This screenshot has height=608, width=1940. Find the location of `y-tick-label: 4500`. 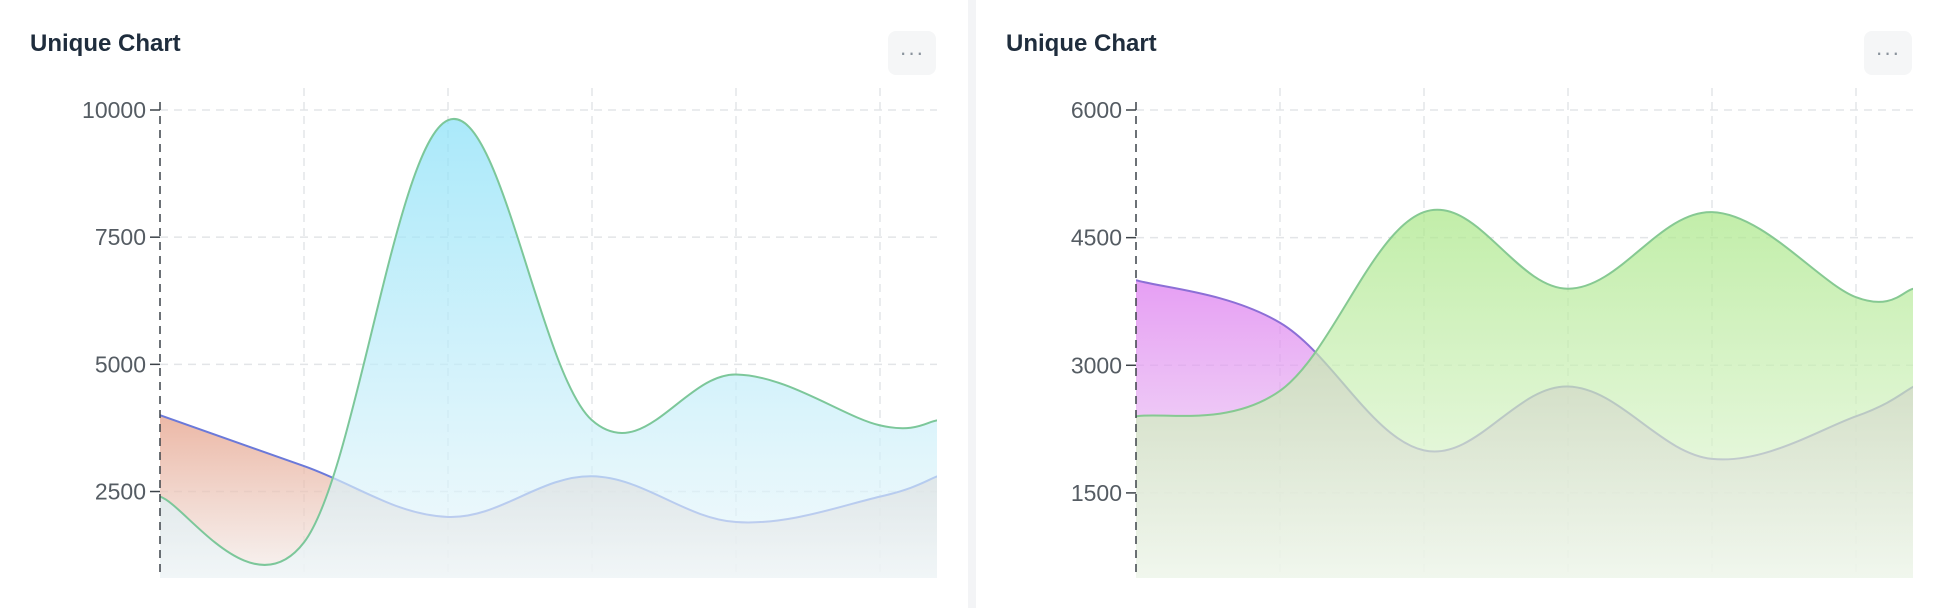

y-tick-label: 4500 is located at coordinates (1096, 238).